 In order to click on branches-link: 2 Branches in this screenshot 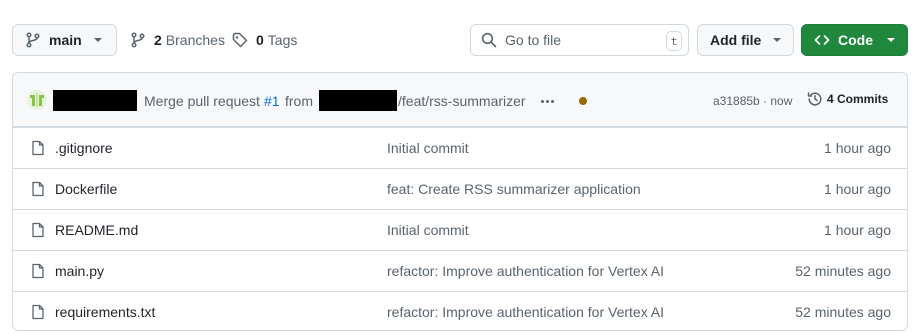, I will do `click(177, 40)`.